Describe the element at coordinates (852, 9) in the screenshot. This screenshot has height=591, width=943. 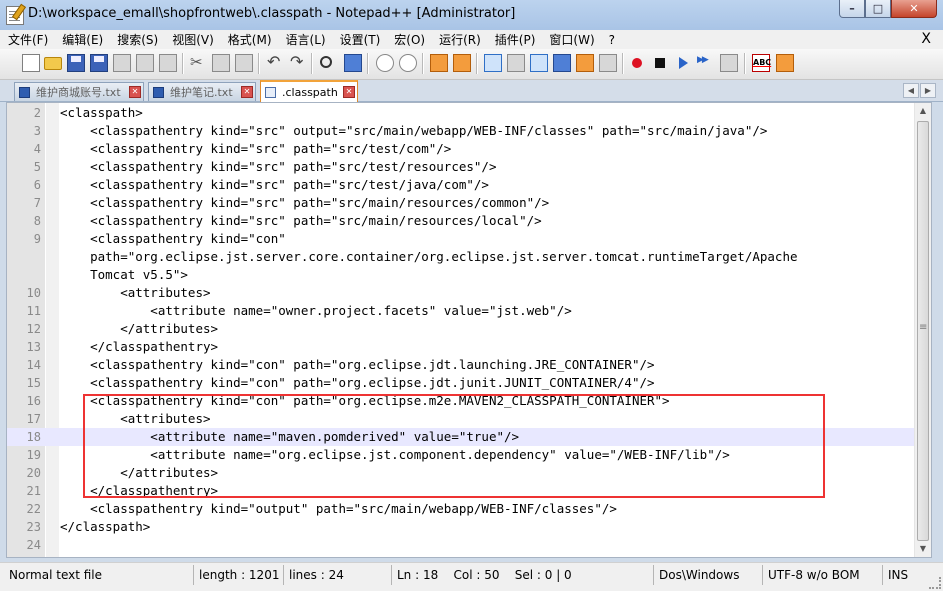
I see `minimize-button: –` at that location.